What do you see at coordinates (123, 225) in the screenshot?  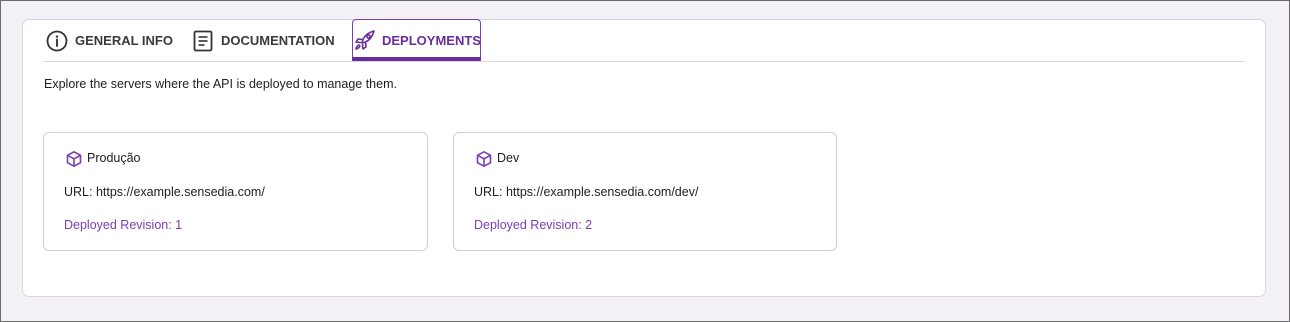 I see `deployment-revision: Deployed Revision: 1` at bounding box center [123, 225].